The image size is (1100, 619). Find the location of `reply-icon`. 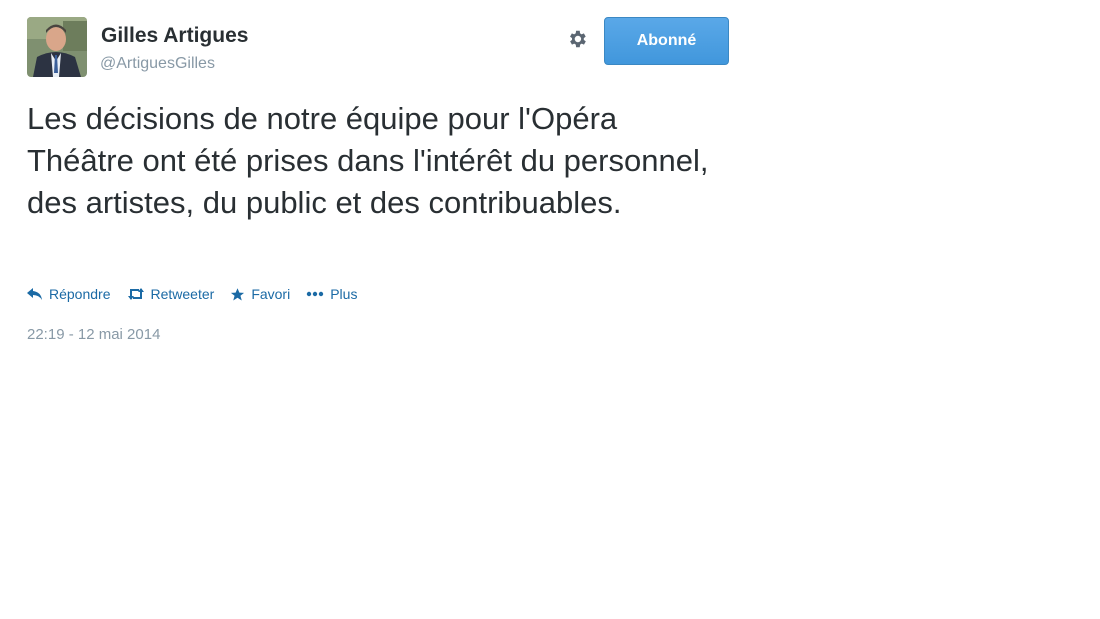

reply-icon is located at coordinates (34, 294).